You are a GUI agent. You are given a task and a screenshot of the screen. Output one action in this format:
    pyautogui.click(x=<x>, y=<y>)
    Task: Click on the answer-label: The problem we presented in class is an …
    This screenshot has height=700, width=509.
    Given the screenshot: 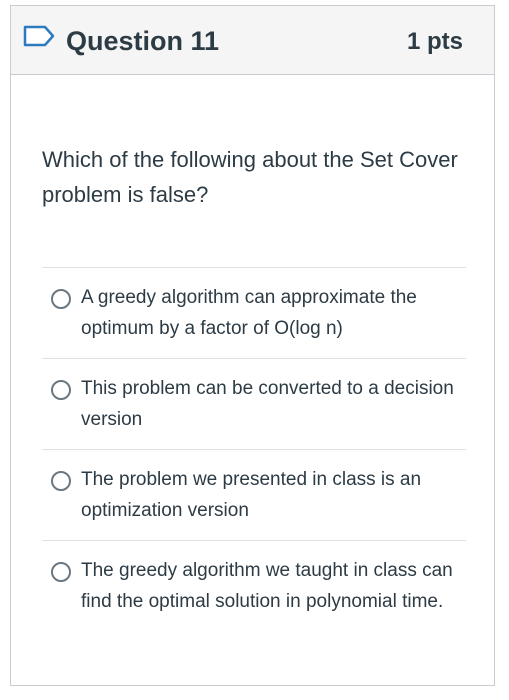 What is the action you would take?
    pyautogui.click(x=273, y=495)
    